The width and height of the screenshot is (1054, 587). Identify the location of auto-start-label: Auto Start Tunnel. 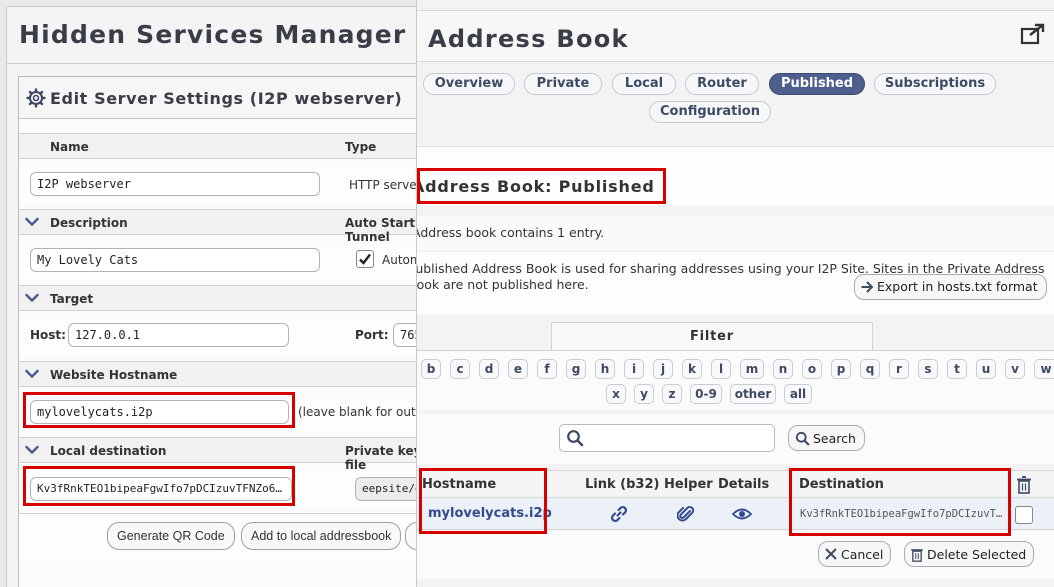
(380, 230).